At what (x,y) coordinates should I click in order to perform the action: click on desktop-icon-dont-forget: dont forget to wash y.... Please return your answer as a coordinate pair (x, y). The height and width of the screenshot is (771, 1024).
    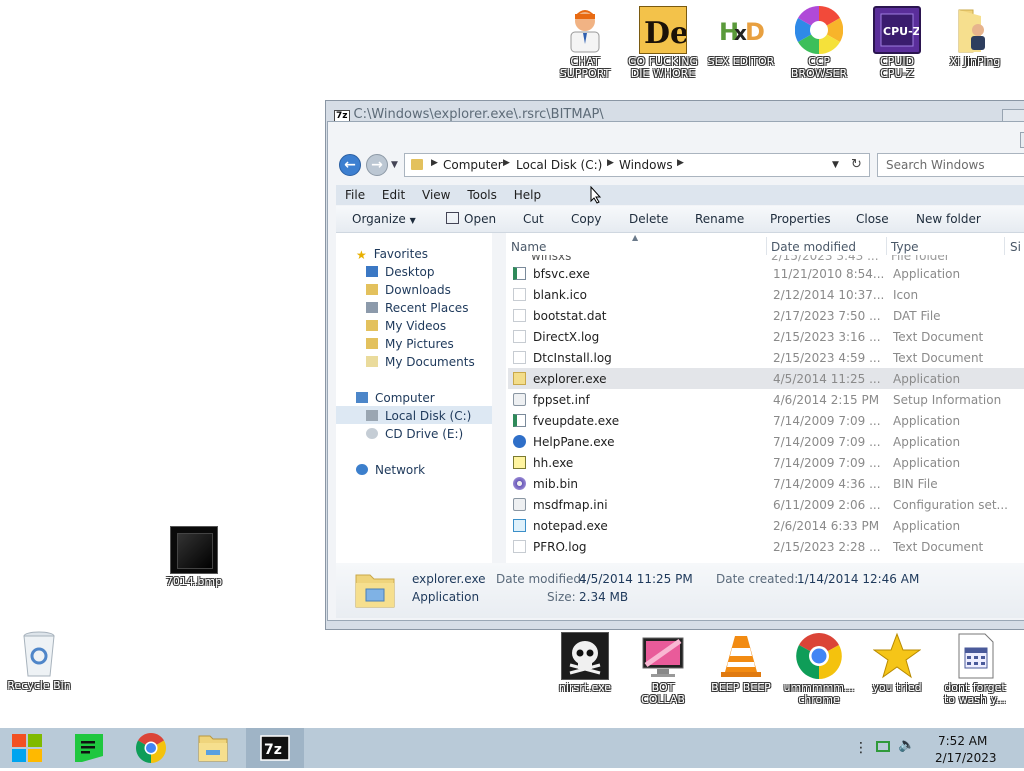
    Looking at the image, I should click on (975, 669).